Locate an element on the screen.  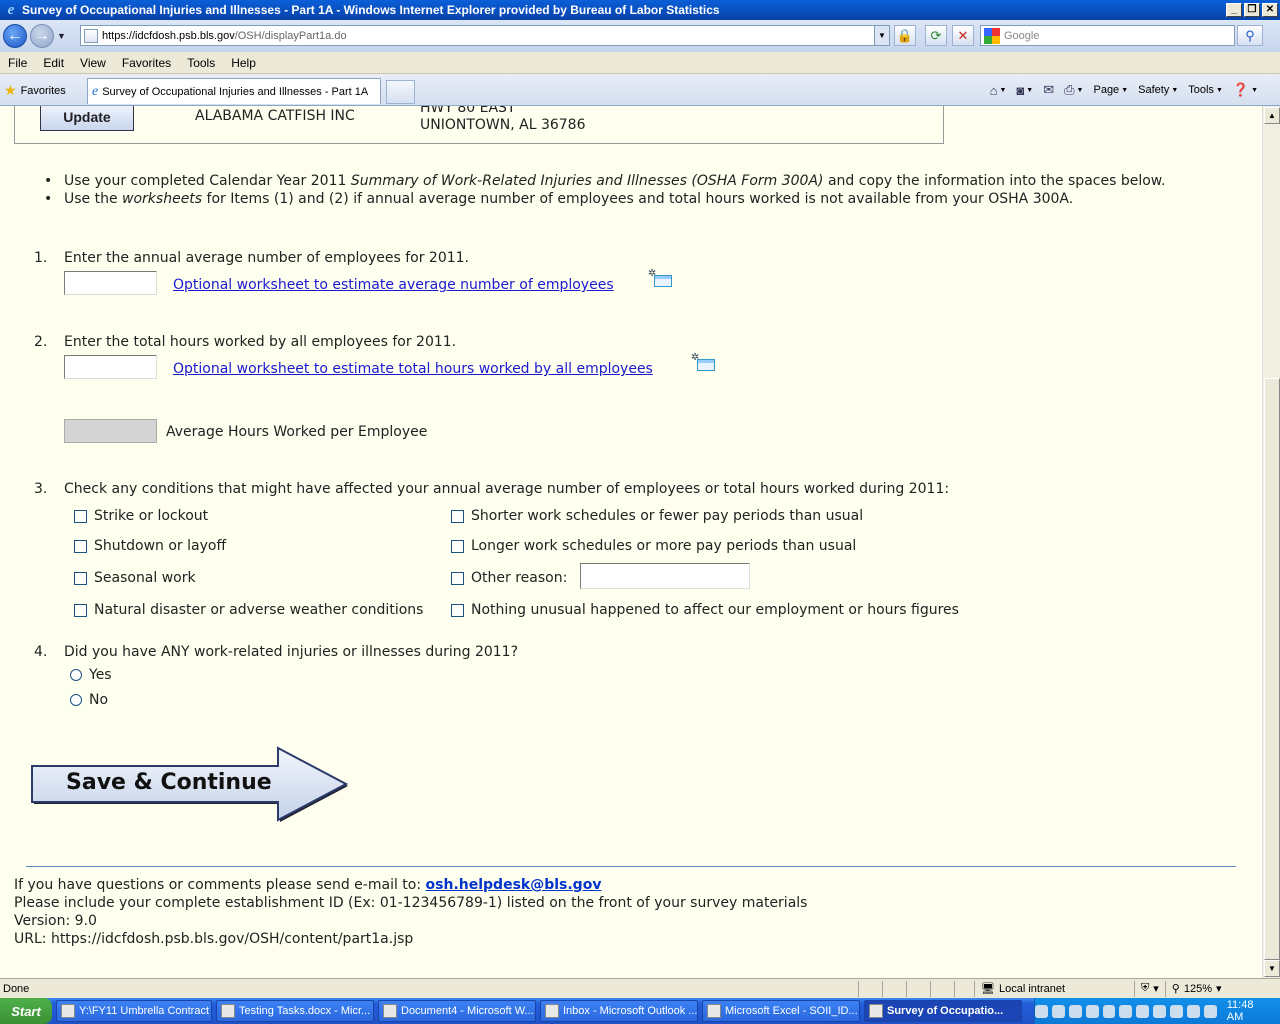
menu-favorites: Favorites is located at coordinates (146, 63).